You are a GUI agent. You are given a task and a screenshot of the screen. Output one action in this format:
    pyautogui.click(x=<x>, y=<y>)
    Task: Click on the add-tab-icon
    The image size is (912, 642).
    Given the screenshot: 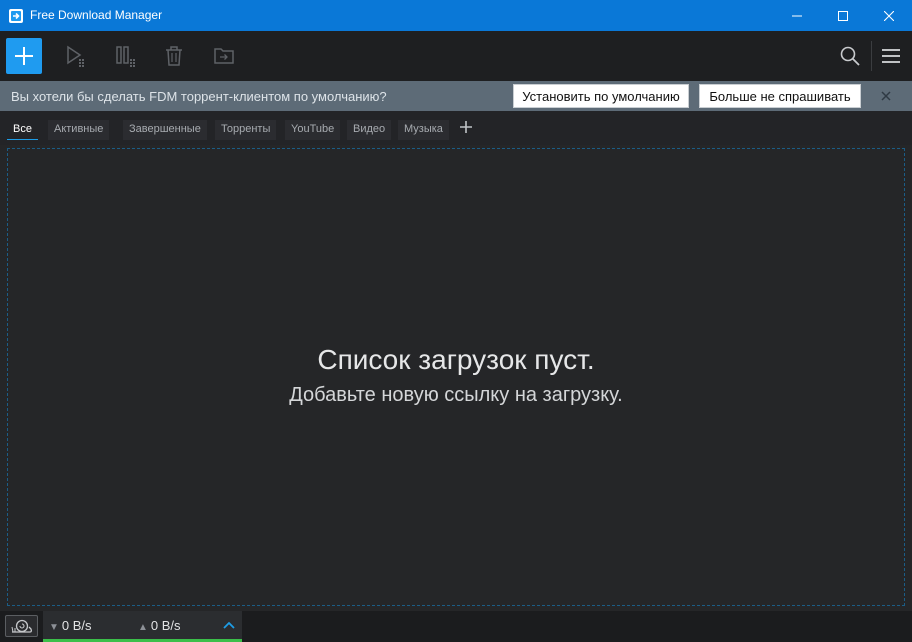 What is the action you would take?
    pyautogui.click(x=466, y=127)
    